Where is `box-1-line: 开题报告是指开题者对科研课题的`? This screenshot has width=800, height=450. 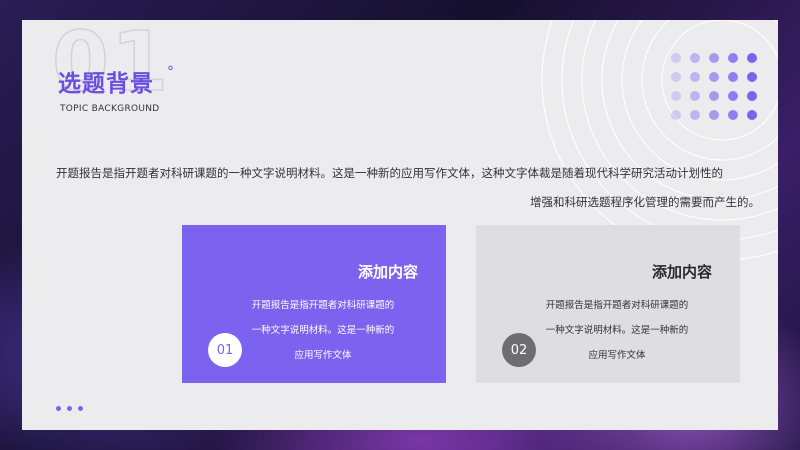 box-1-line: 开题报告是指开题者对科研课题的 is located at coordinates (323, 305).